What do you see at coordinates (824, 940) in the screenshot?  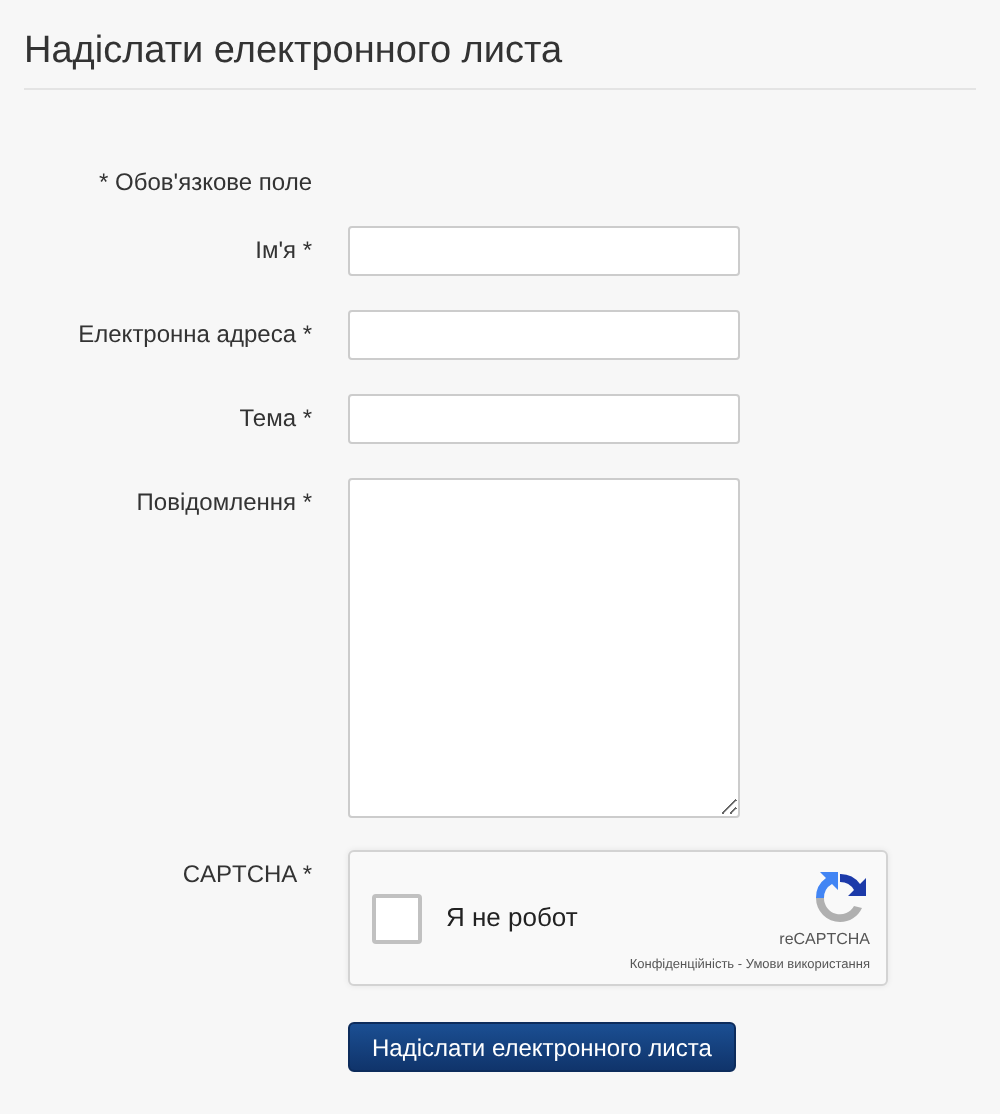 I see `recaptcha-brand: reCAPTCHA` at bounding box center [824, 940].